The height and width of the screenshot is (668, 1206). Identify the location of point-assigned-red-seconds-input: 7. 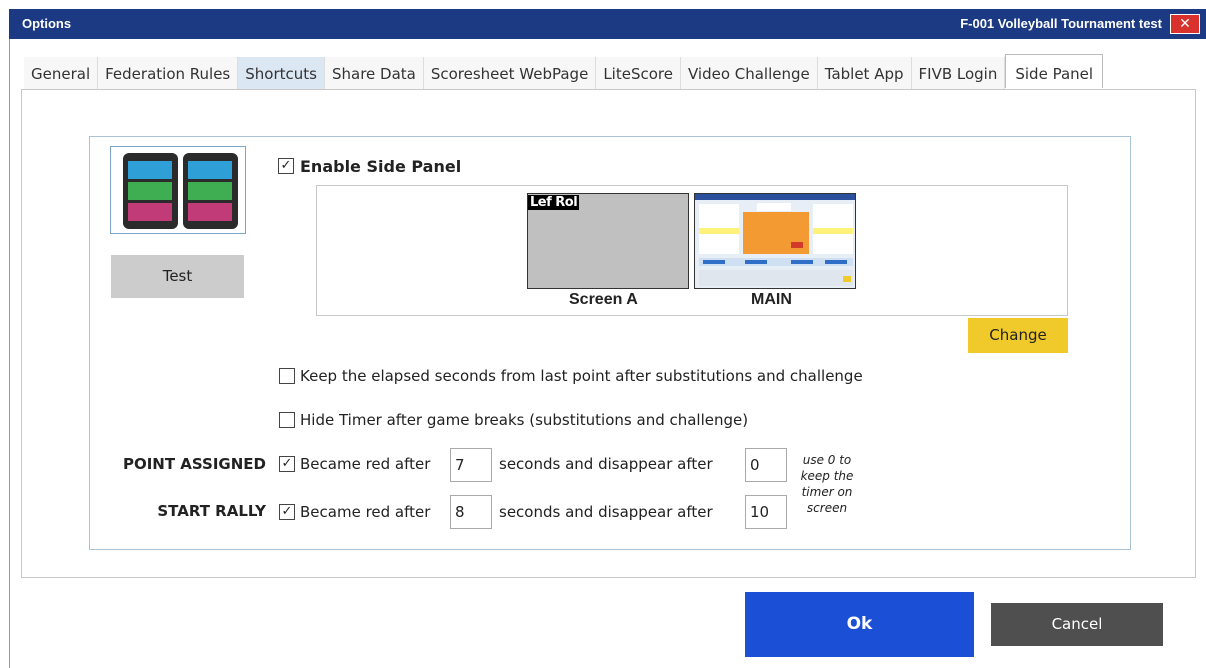
(471, 465).